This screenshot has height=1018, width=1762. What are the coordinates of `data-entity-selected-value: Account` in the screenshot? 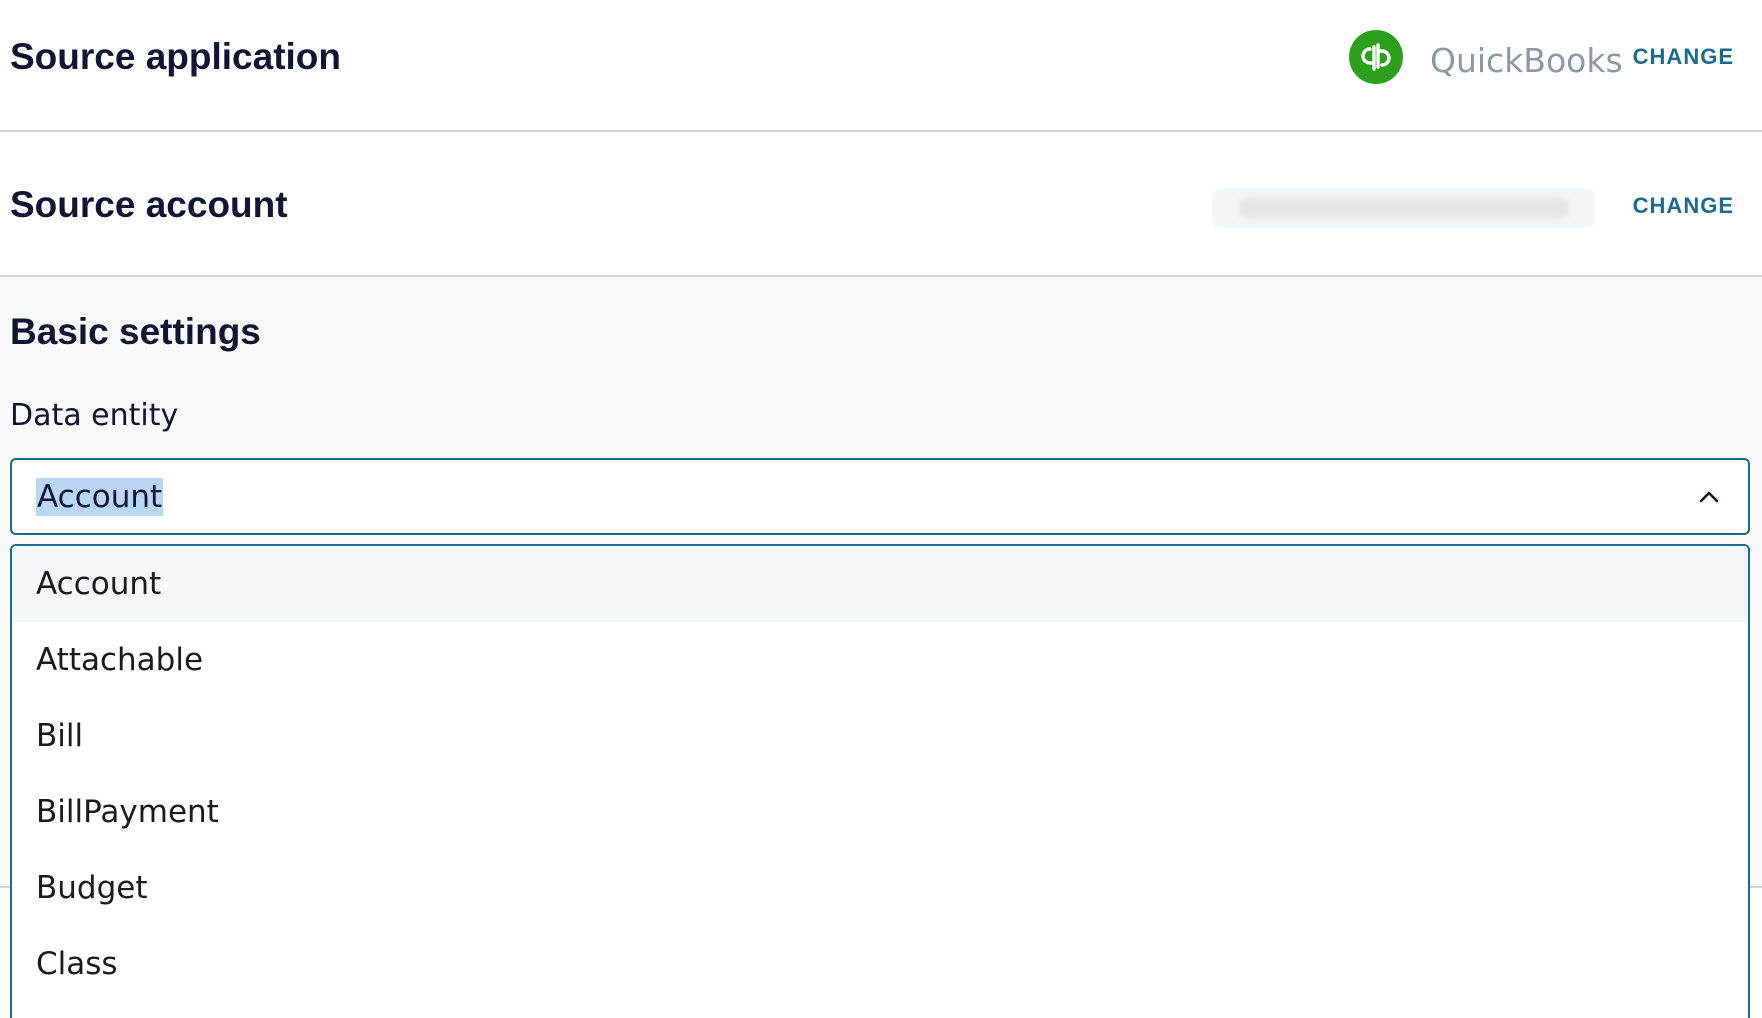 It's located at (100, 497).